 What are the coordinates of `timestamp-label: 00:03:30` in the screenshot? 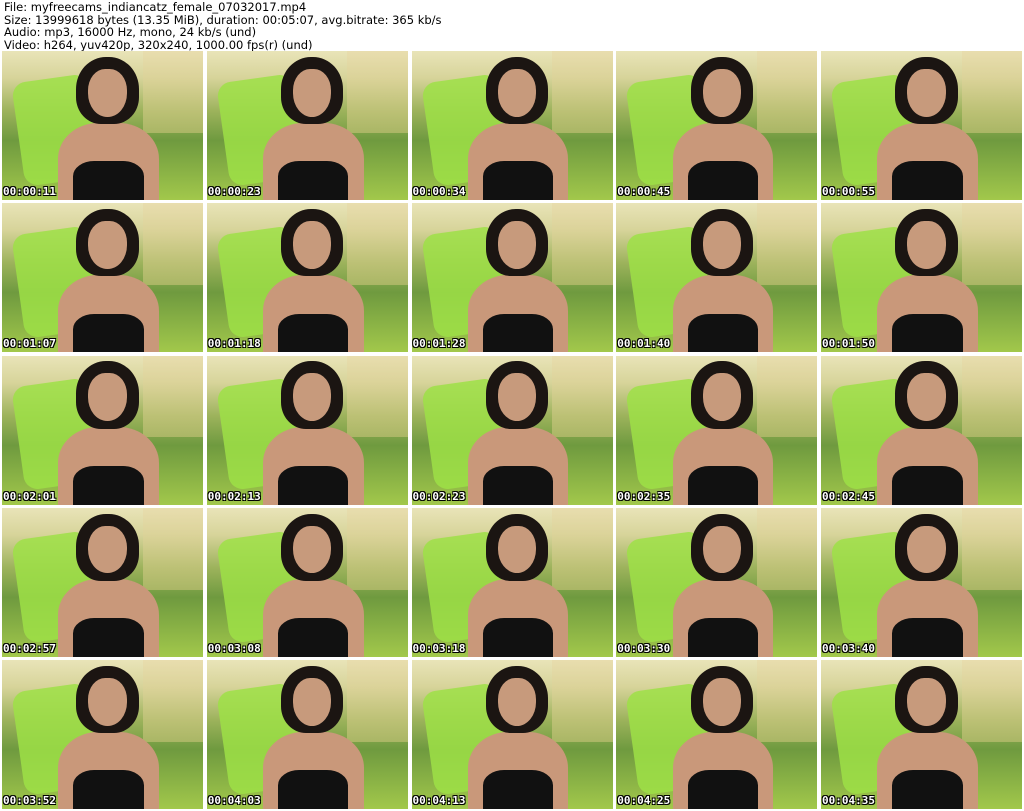 It's located at (644, 648).